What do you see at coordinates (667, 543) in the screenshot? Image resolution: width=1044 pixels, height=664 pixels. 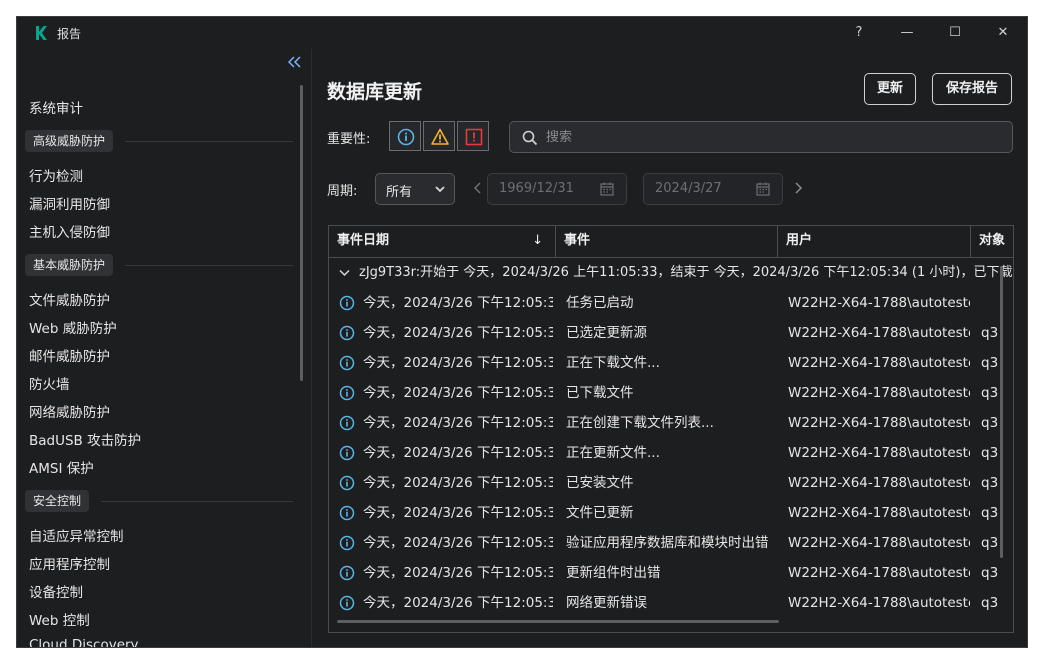 I see `cell-event: 验证应用程序数据库和模块时出错` at bounding box center [667, 543].